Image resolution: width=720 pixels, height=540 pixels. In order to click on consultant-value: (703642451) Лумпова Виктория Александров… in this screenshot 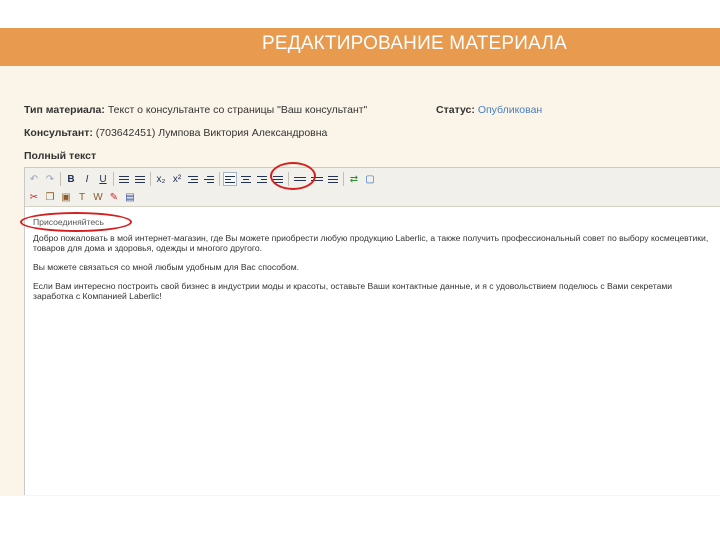, I will do `click(211, 133)`.